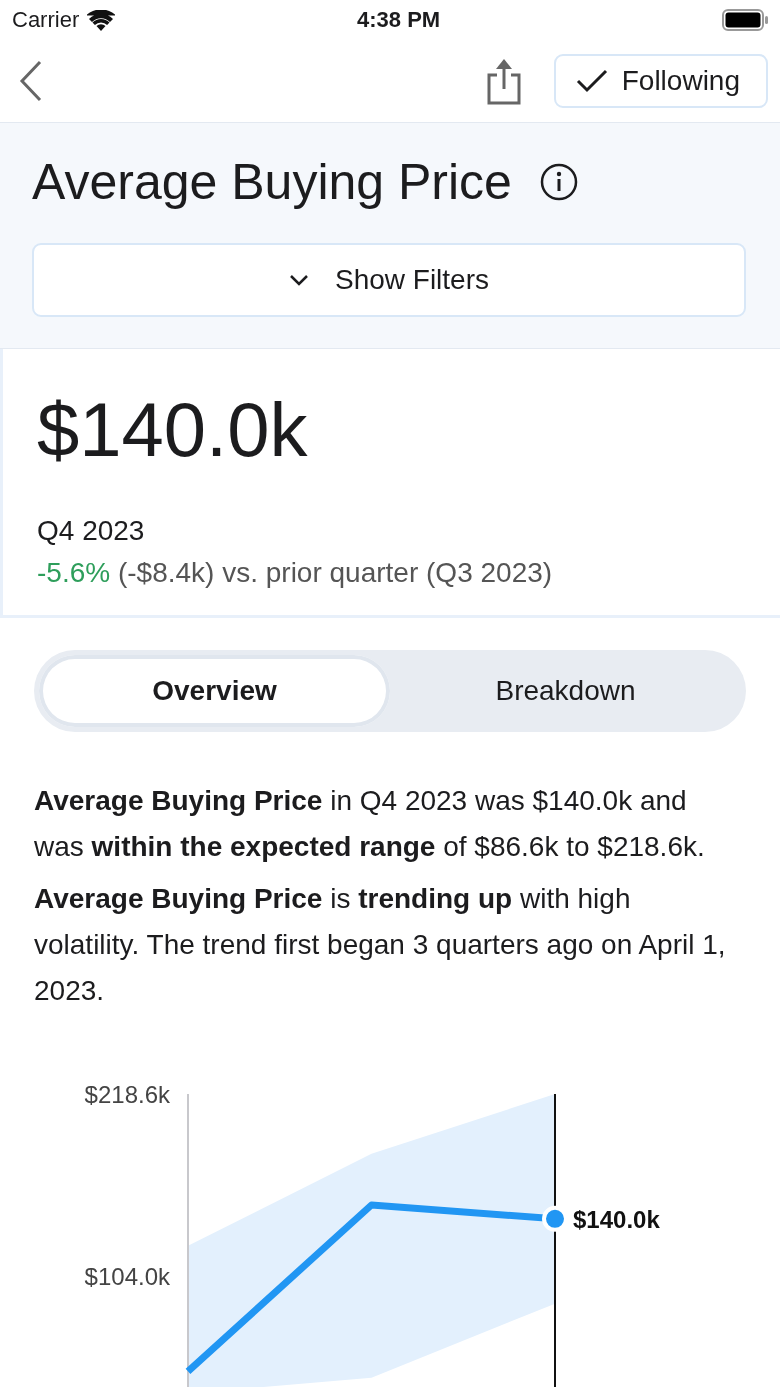 This screenshot has width=780, height=1387. I want to click on share-icon, so click(503, 81).